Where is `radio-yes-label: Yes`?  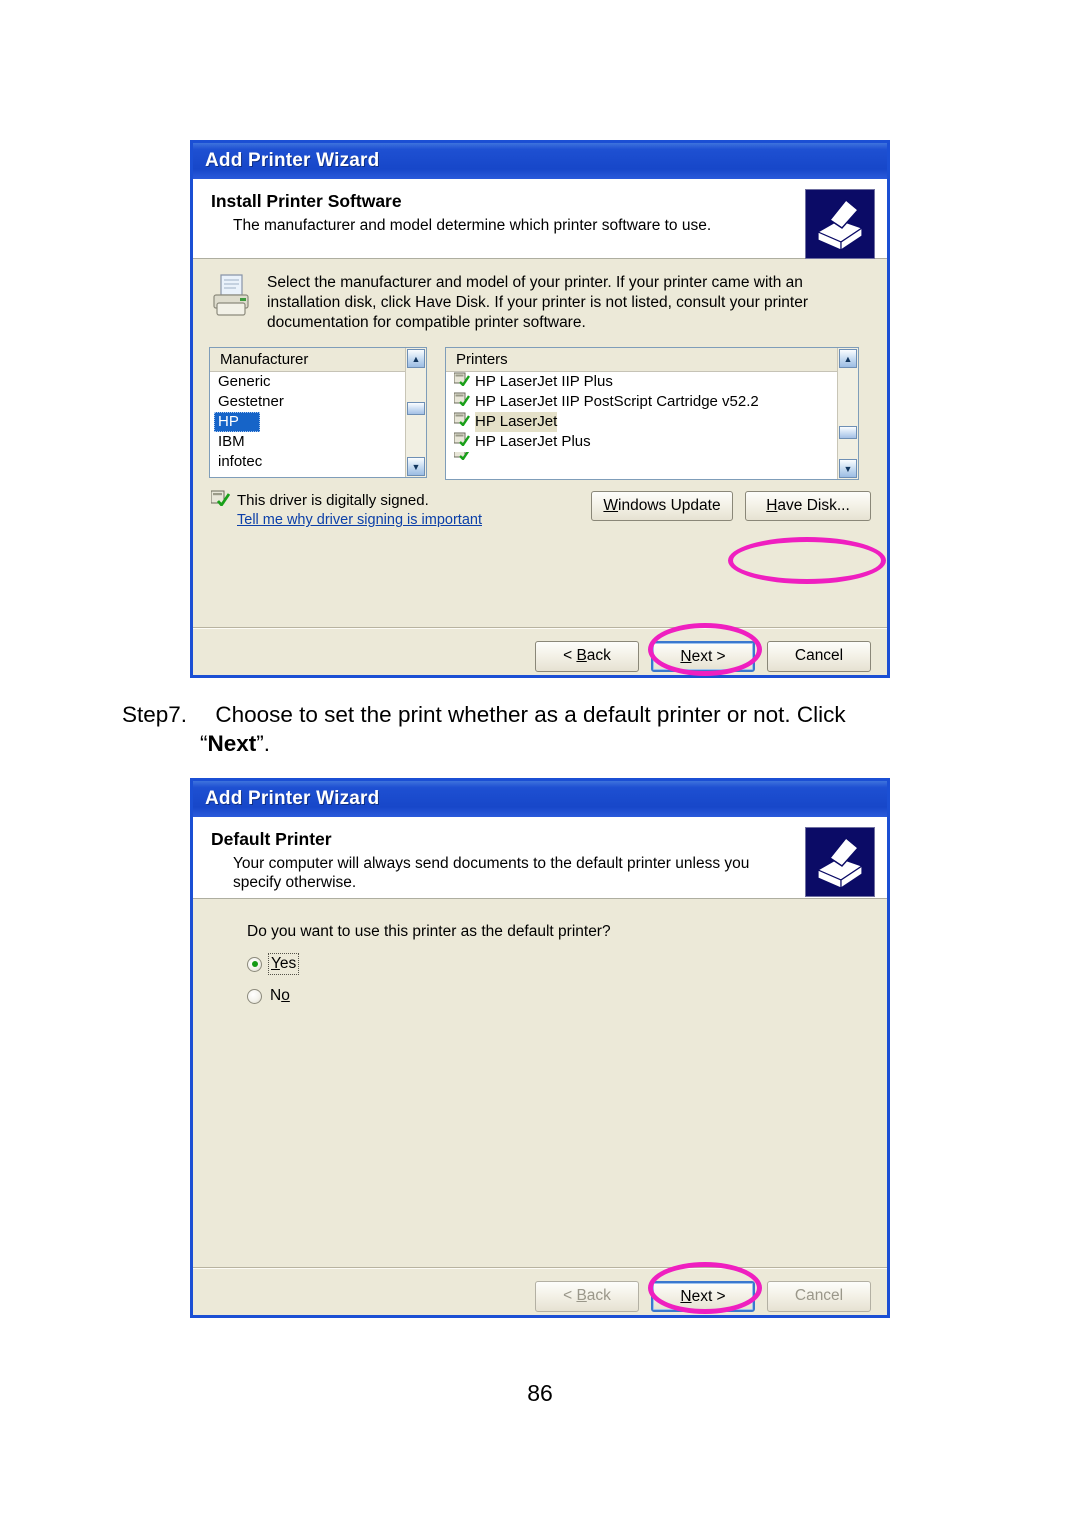
radio-yes-label: Yes is located at coordinates (283, 964).